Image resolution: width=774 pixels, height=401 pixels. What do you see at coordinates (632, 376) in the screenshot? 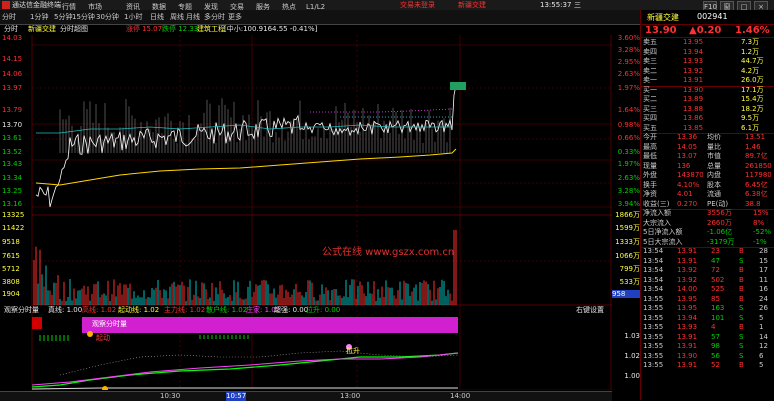
I see `indicator-tick: 1.00` at bounding box center [632, 376].